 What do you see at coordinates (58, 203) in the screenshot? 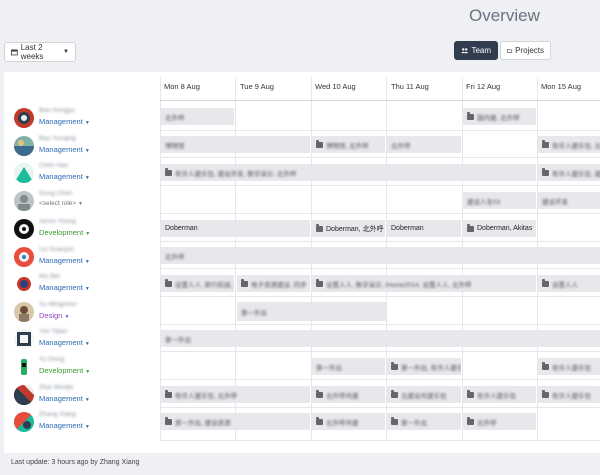
I see `role-label: <select role>` at bounding box center [58, 203].